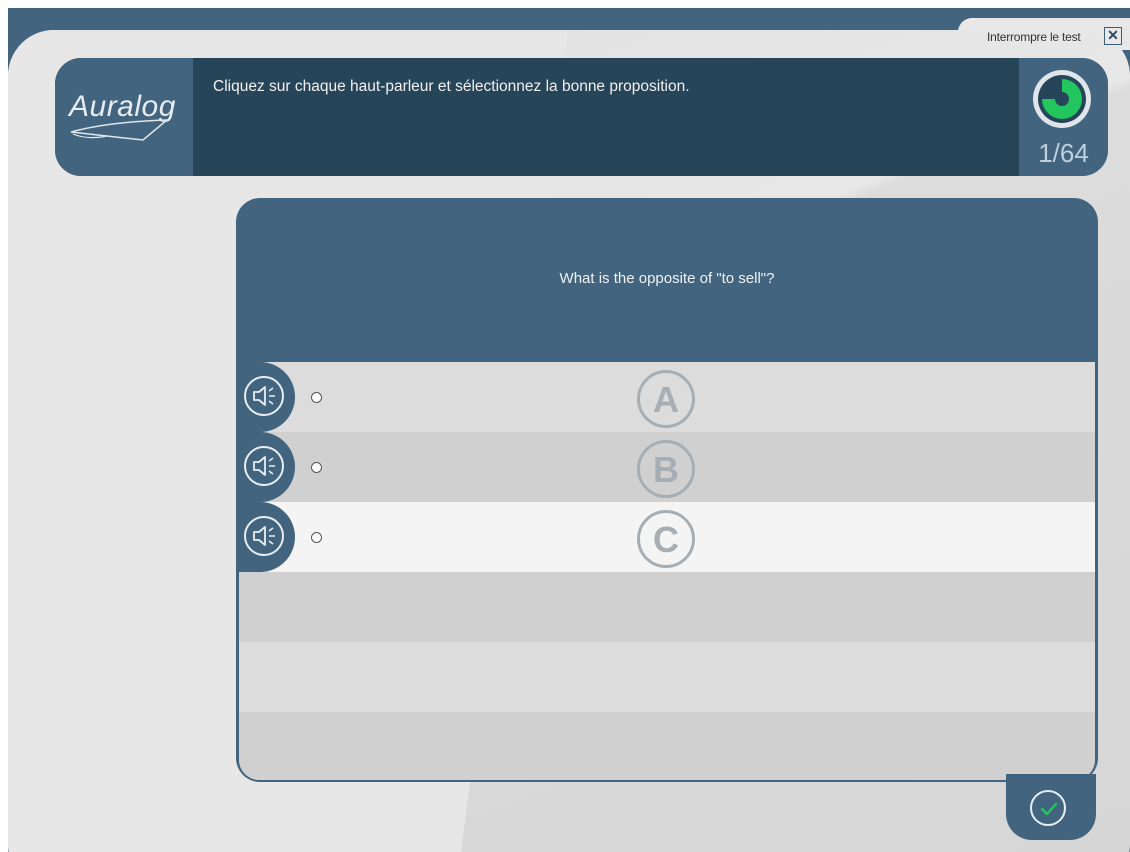 This screenshot has width=1130, height=852. I want to click on validate-tab, so click(1051, 807).